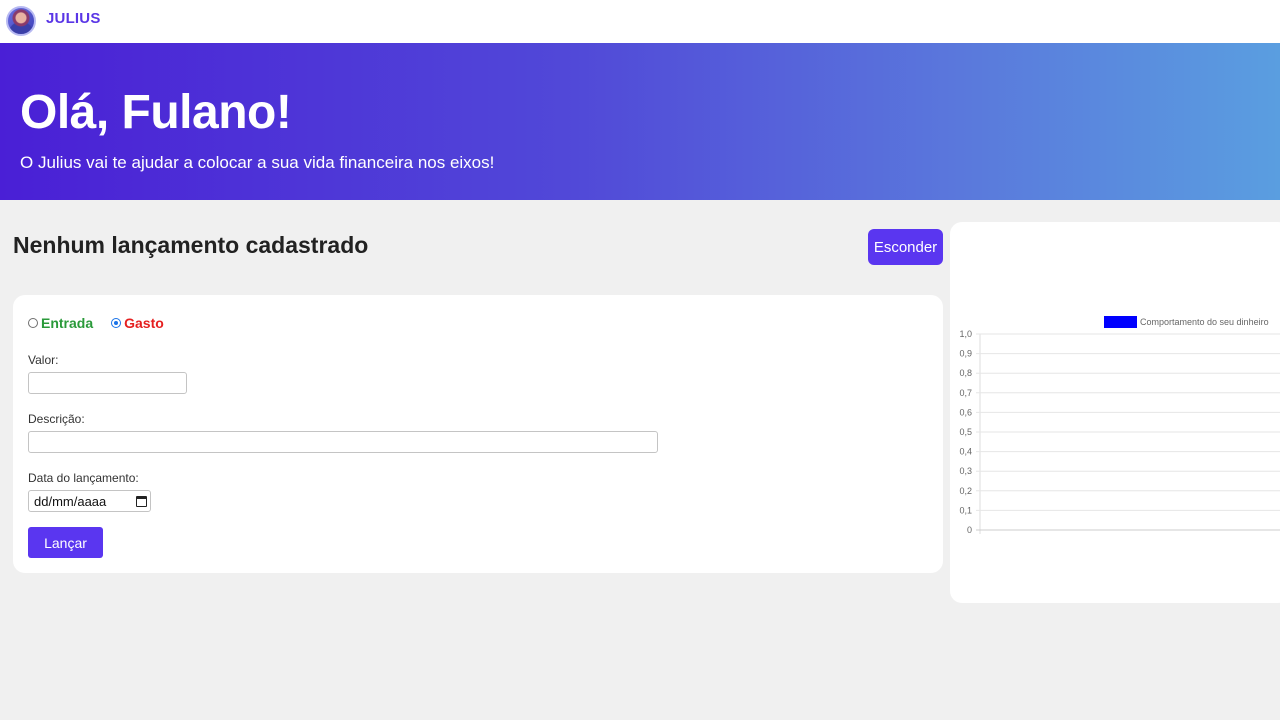  What do you see at coordinates (965, 452) in the screenshot?
I see `y-tick-label: 0,4` at bounding box center [965, 452].